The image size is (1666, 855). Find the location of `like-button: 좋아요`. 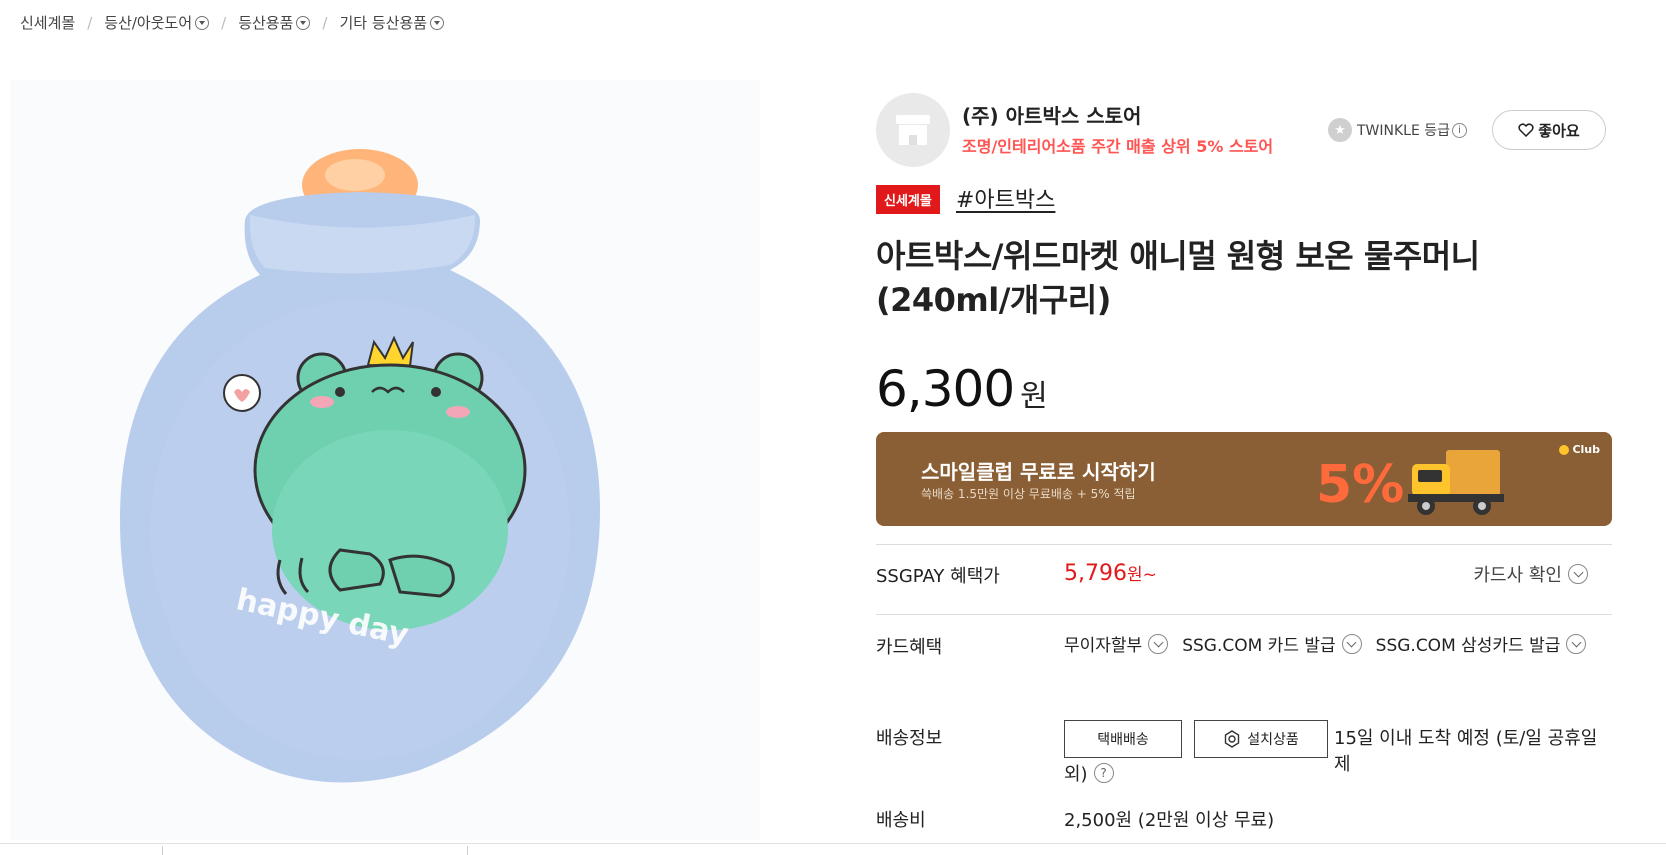

like-button: 좋아요 is located at coordinates (1549, 130).